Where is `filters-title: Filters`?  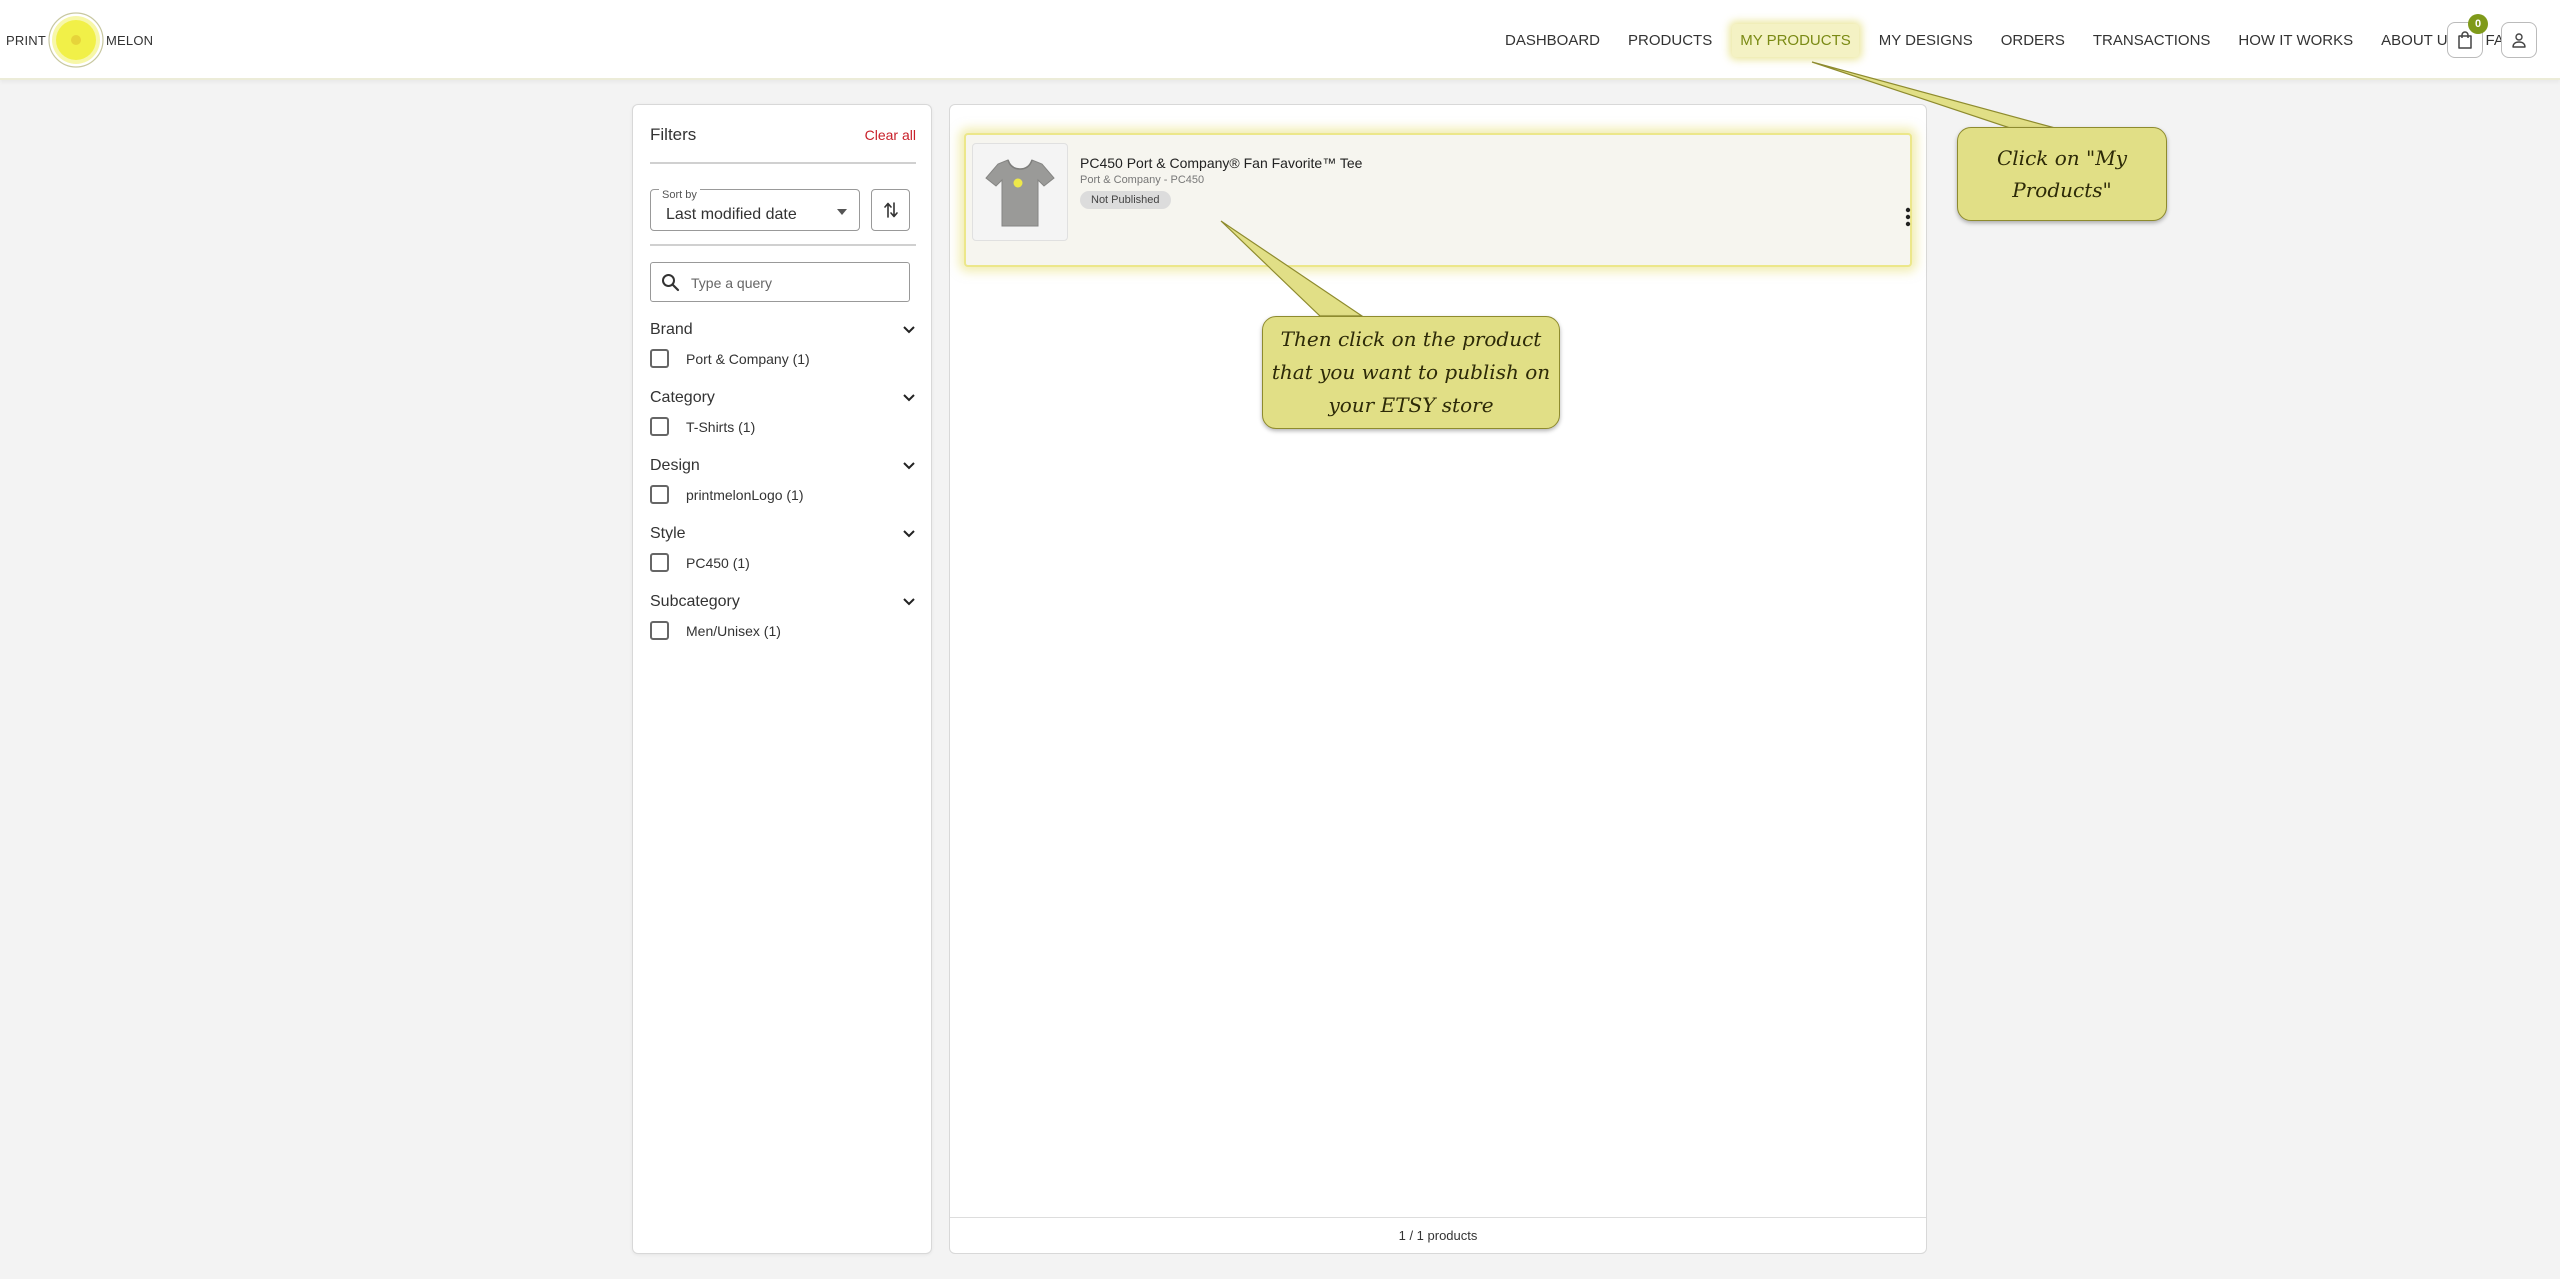 filters-title: Filters is located at coordinates (673, 134).